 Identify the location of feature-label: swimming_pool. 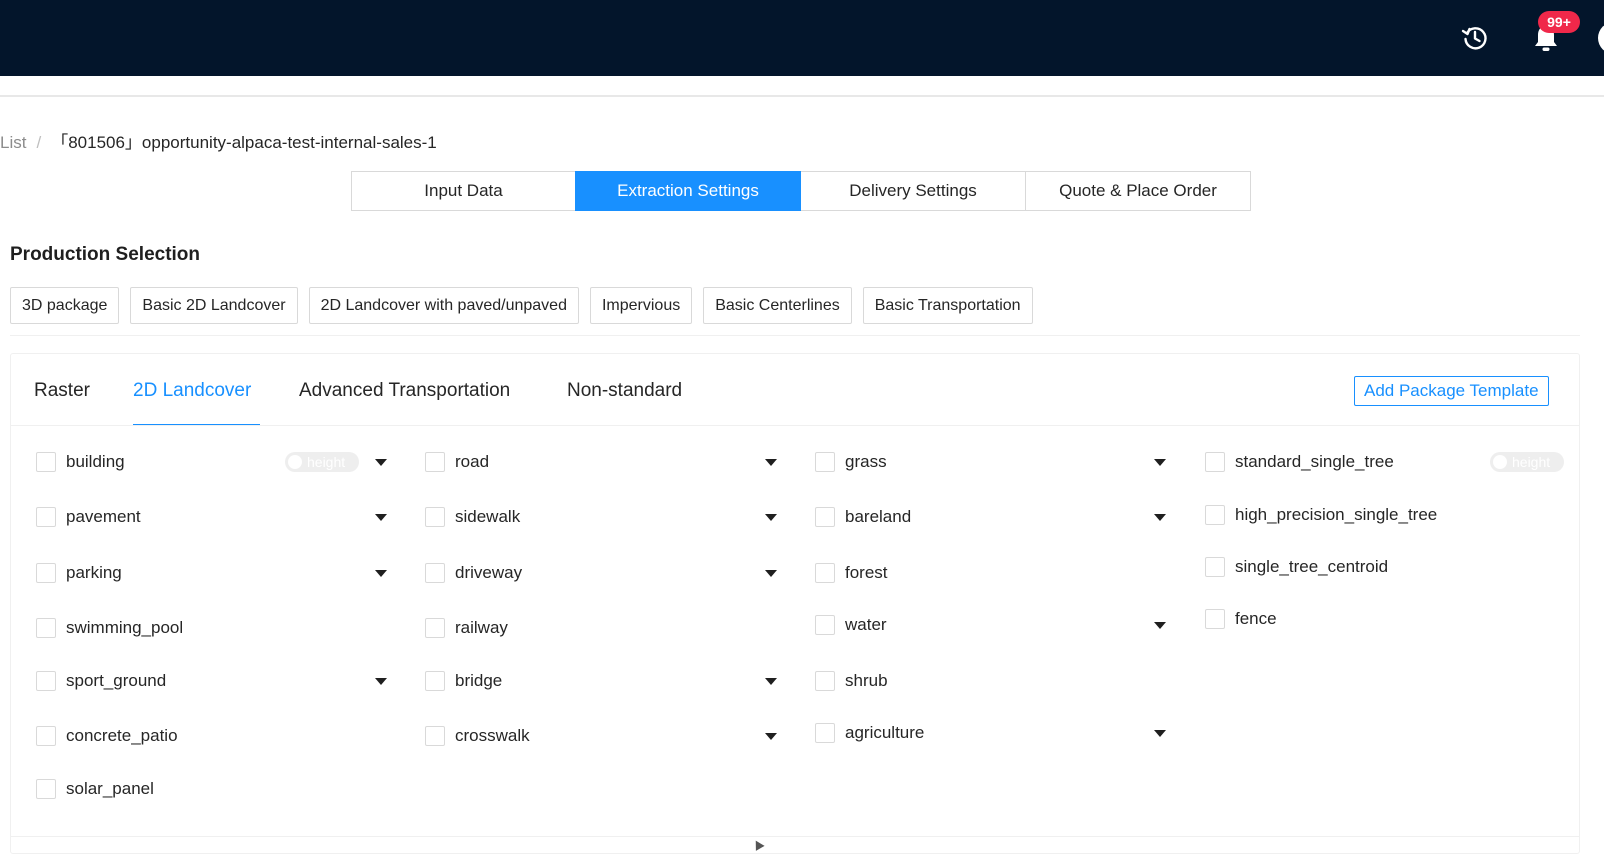
(125, 627).